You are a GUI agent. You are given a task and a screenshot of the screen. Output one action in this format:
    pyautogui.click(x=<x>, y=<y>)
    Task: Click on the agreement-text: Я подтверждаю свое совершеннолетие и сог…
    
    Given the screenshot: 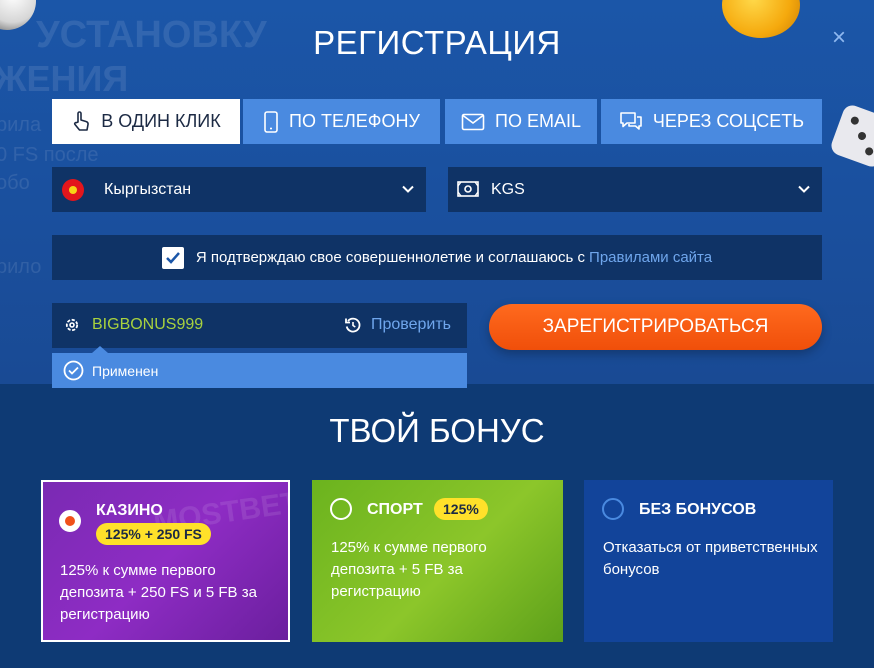 What is the action you would take?
    pyautogui.click(x=390, y=257)
    